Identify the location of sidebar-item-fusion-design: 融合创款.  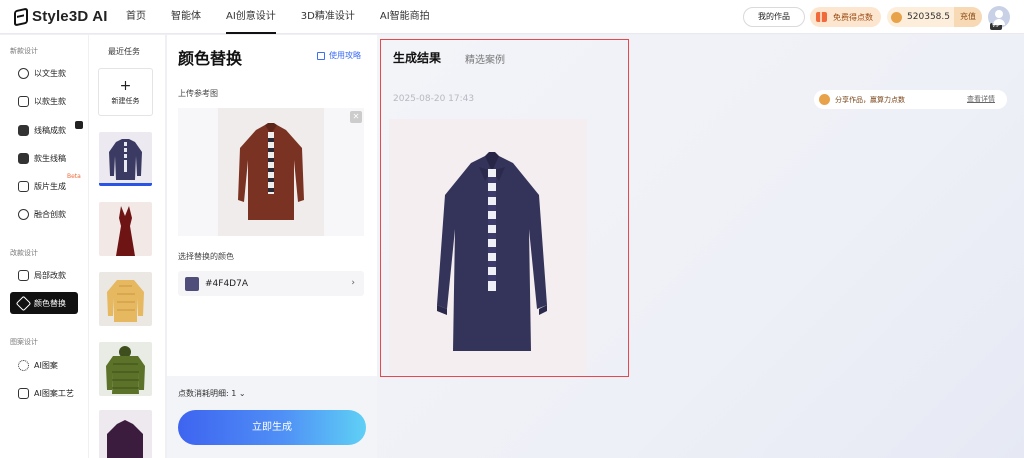
(44, 214).